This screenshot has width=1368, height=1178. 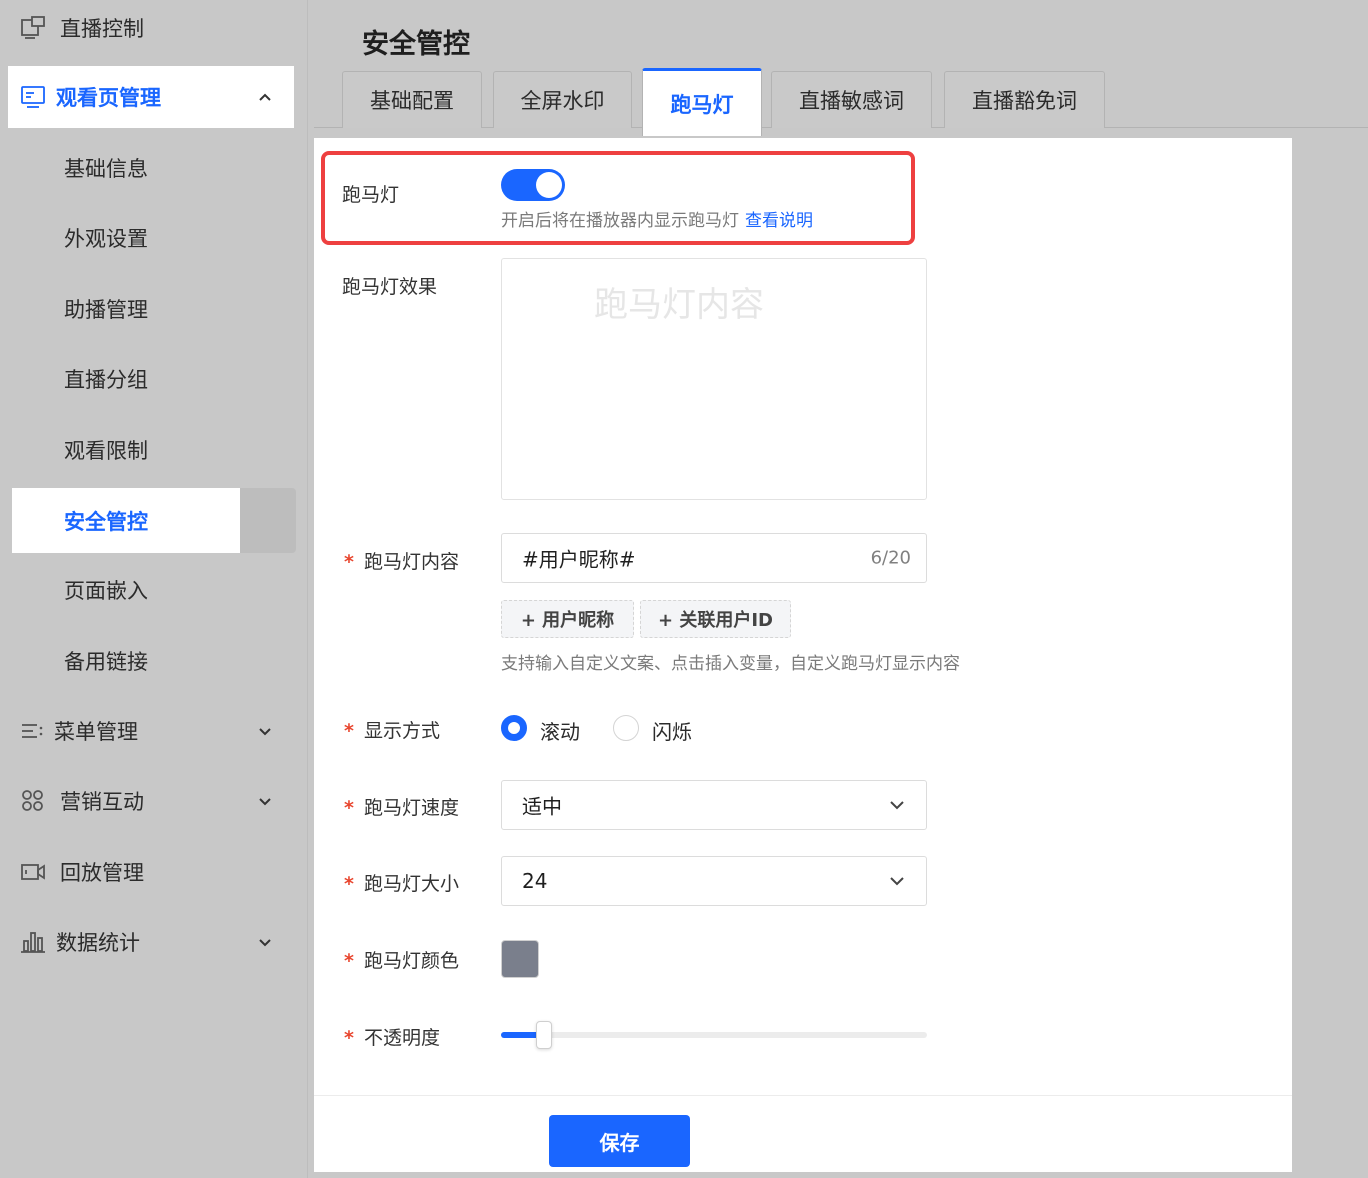 I want to click on tab-sensitive-words: 直播敏感词, so click(x=851, y=99).